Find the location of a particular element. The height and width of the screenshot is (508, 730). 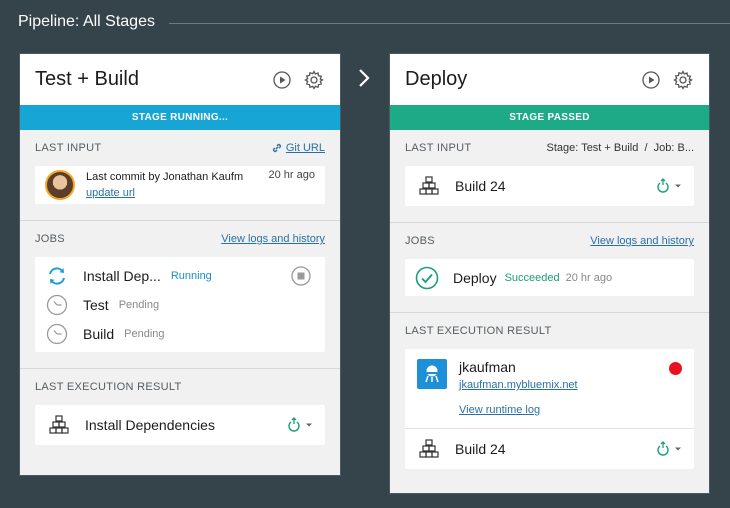

build-card: Install Dependencies is located at coordinates (180, 425).